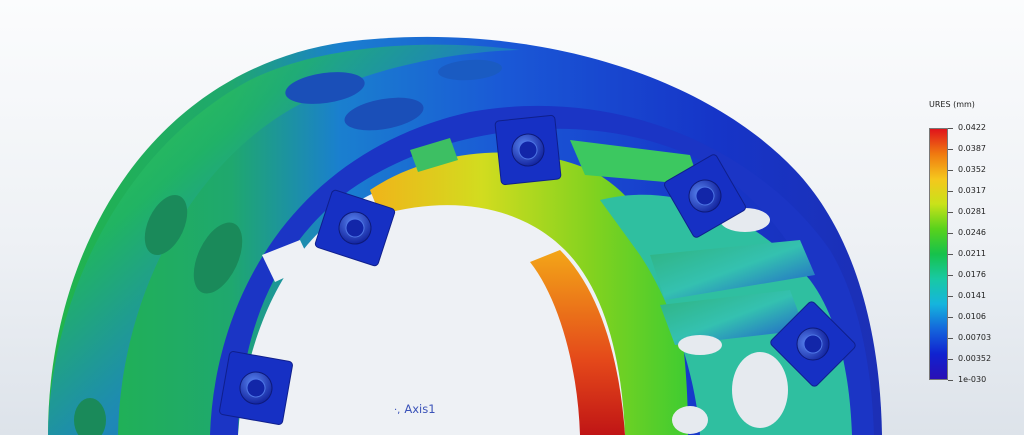 The height and width of the screenshot is (435, 1024). Describe the element at coordinates (420, 409) in the screenshot. I see `axis-name: Axis1` at that location.